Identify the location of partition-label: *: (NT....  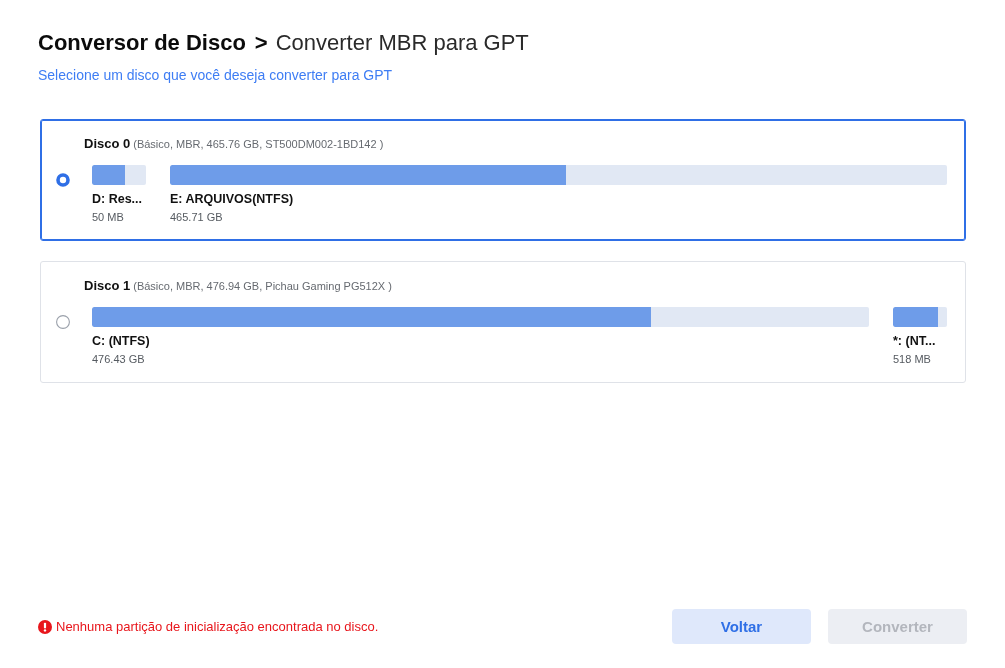
(914, 341).